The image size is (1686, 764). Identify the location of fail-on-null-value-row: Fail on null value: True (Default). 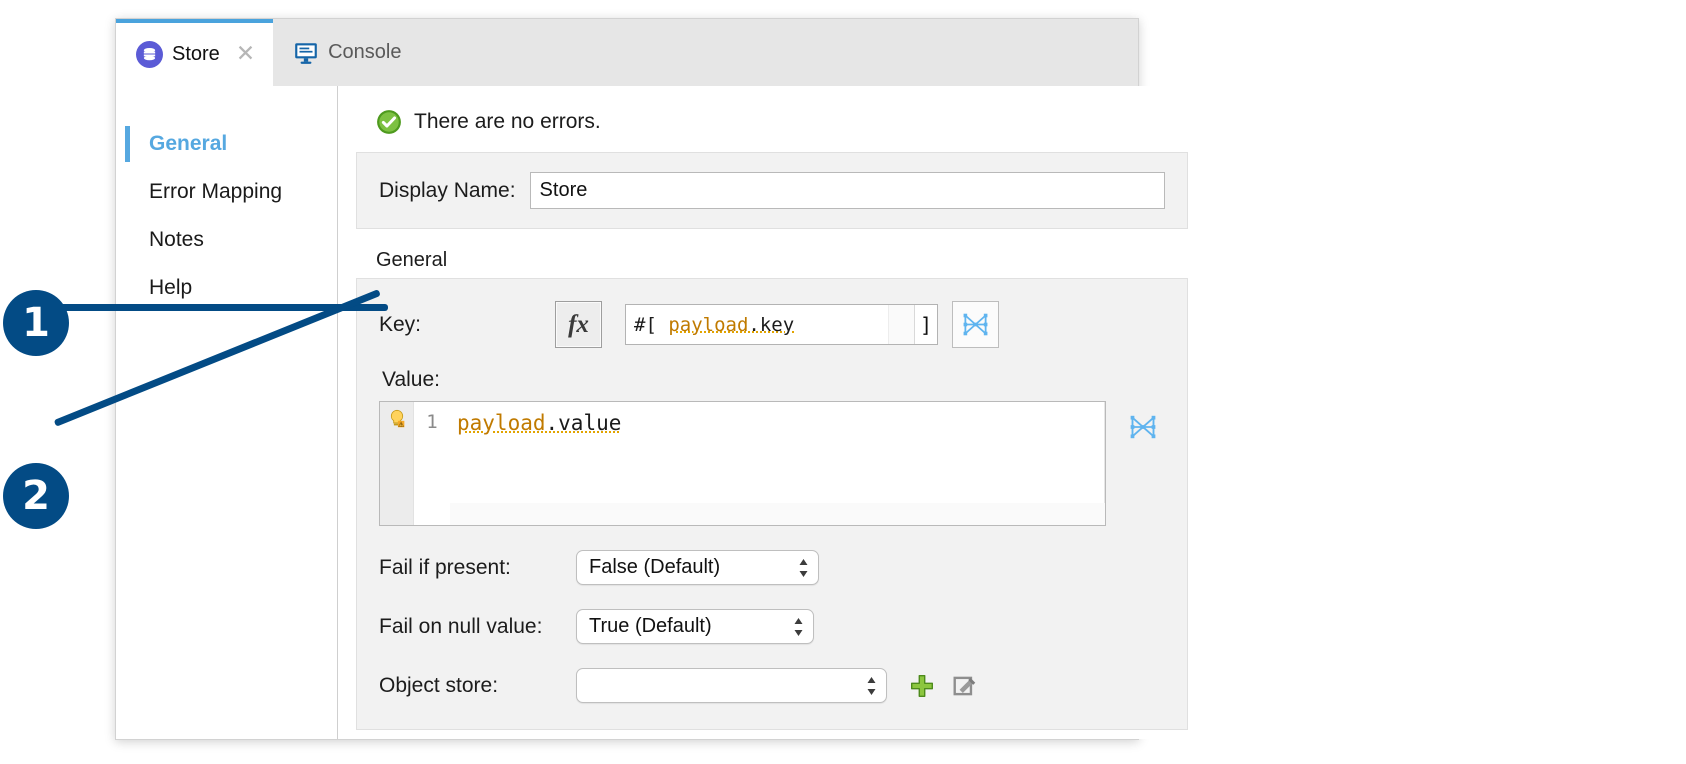
(772, 626).